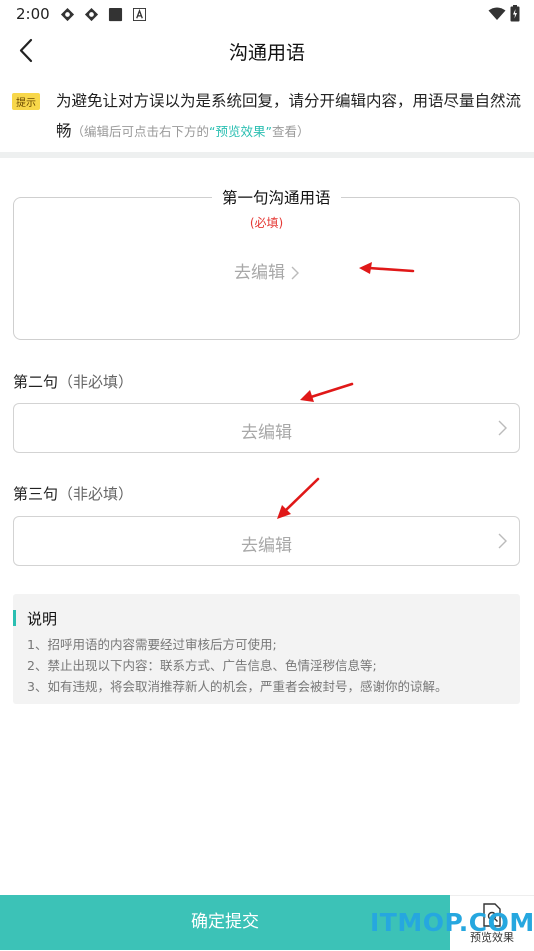 This screenshot has width=534, height=951. What do you see at coordinates (452, 922) in the screenshot?
I see `watermark-logo: ITMOP.COM` at bounding box center [452, 922].